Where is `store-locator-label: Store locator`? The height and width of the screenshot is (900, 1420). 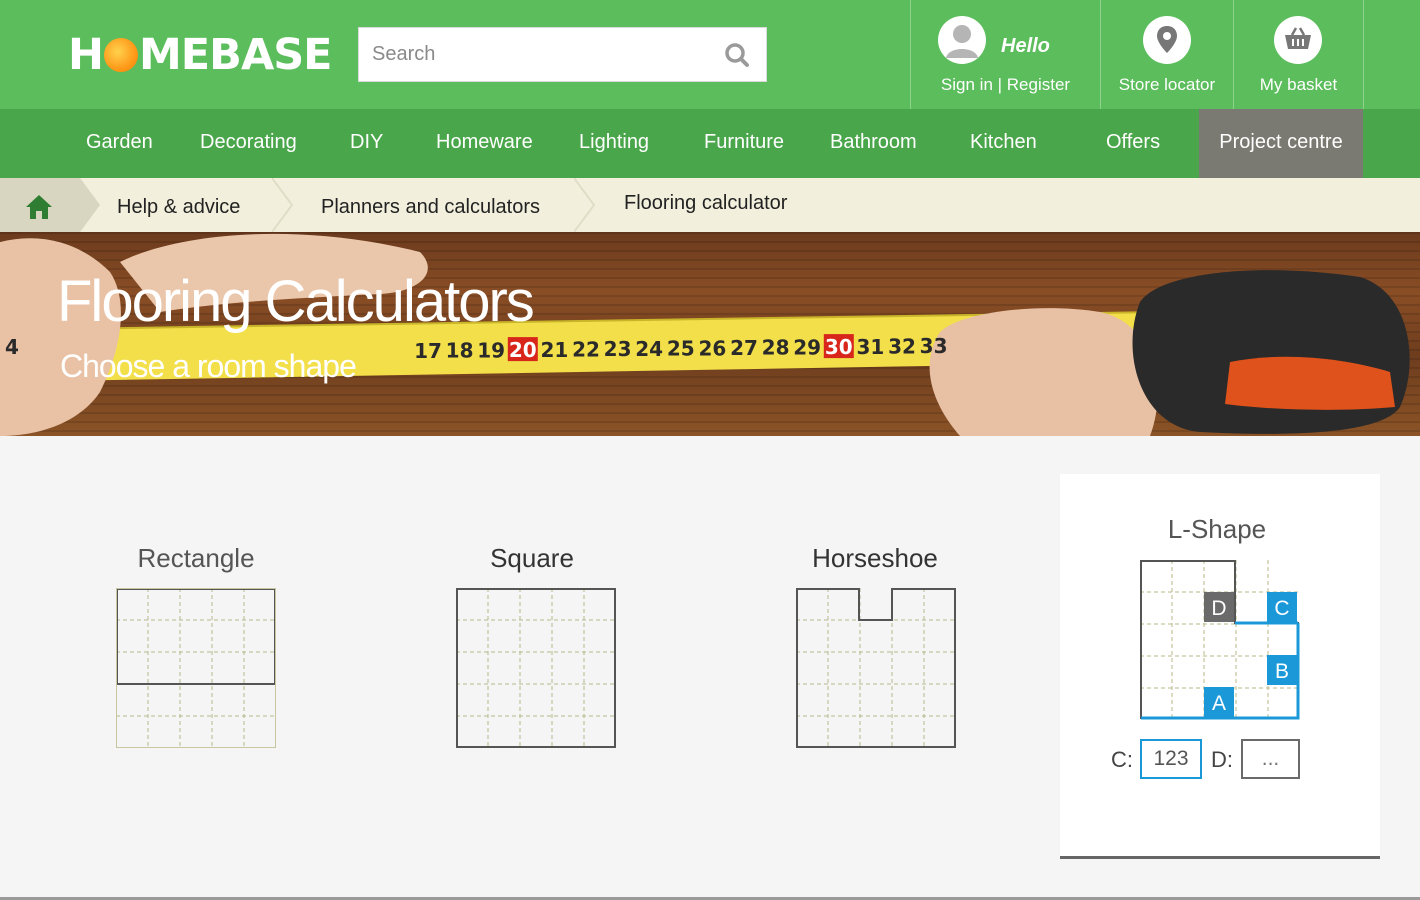 store-locator-label: Store locator is located at coordinates (1167, 84).